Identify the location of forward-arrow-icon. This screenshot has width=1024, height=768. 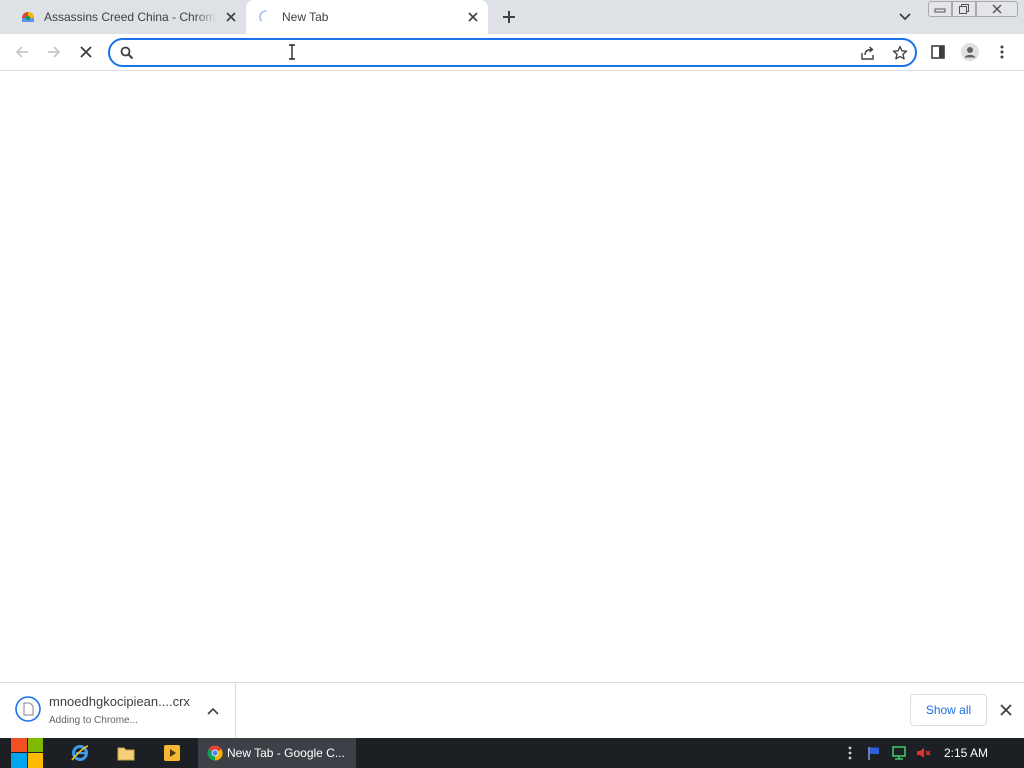
(54, 52).